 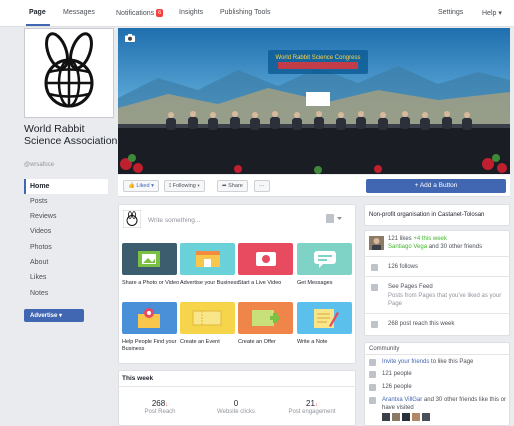 I want to click on storefront-icon, so click(x=208, y=259).